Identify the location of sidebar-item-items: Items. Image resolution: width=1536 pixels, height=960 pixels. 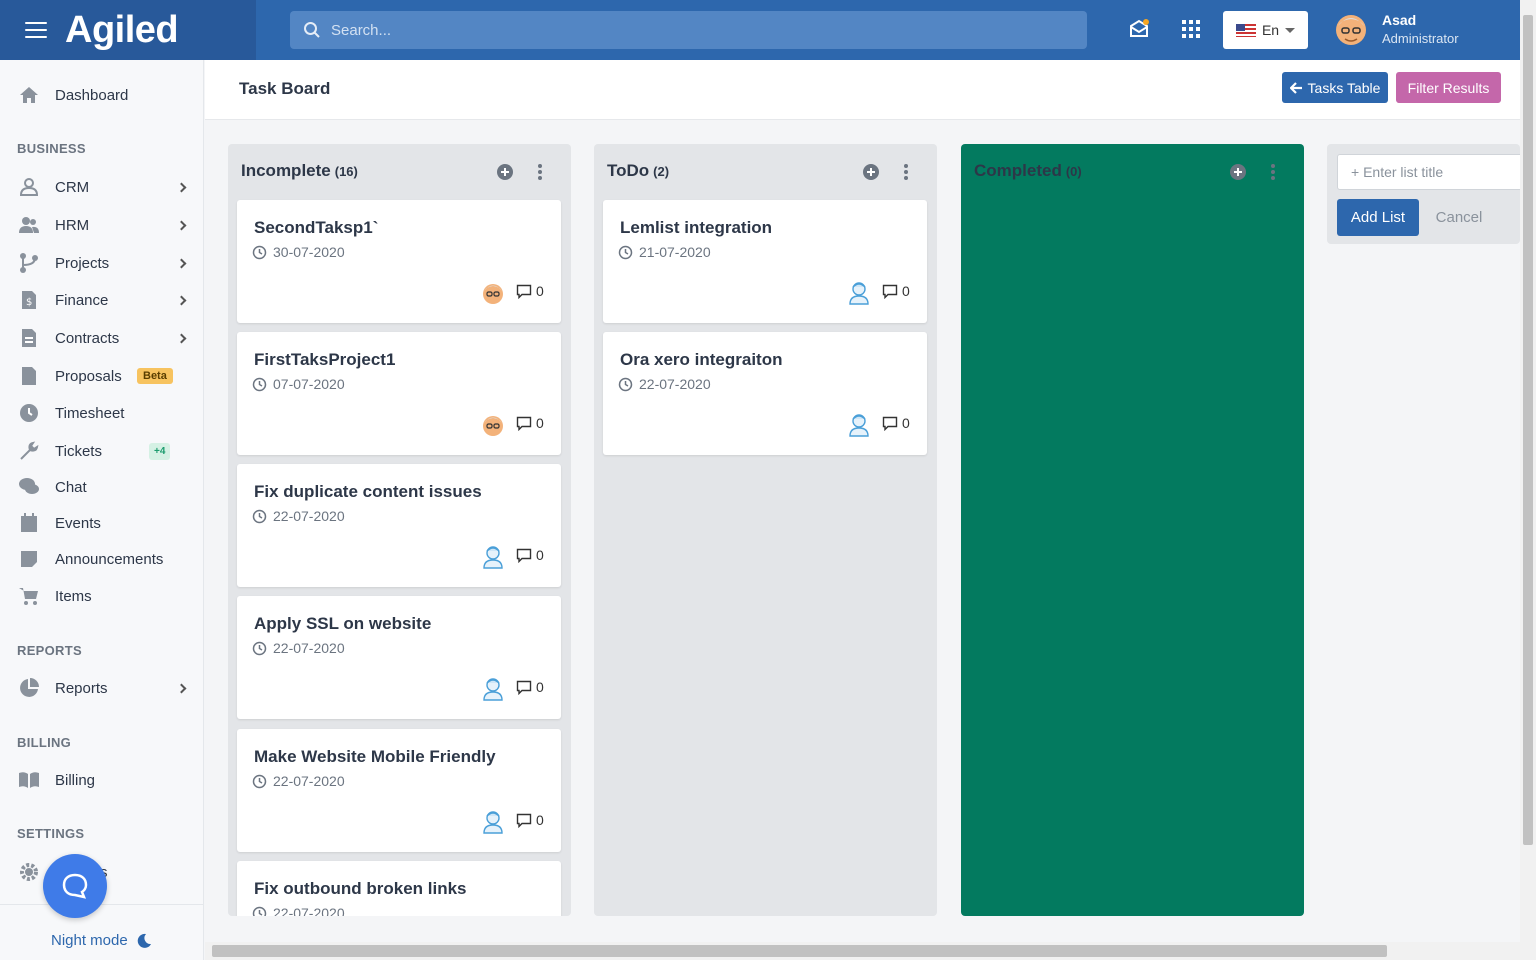
(102, 596).